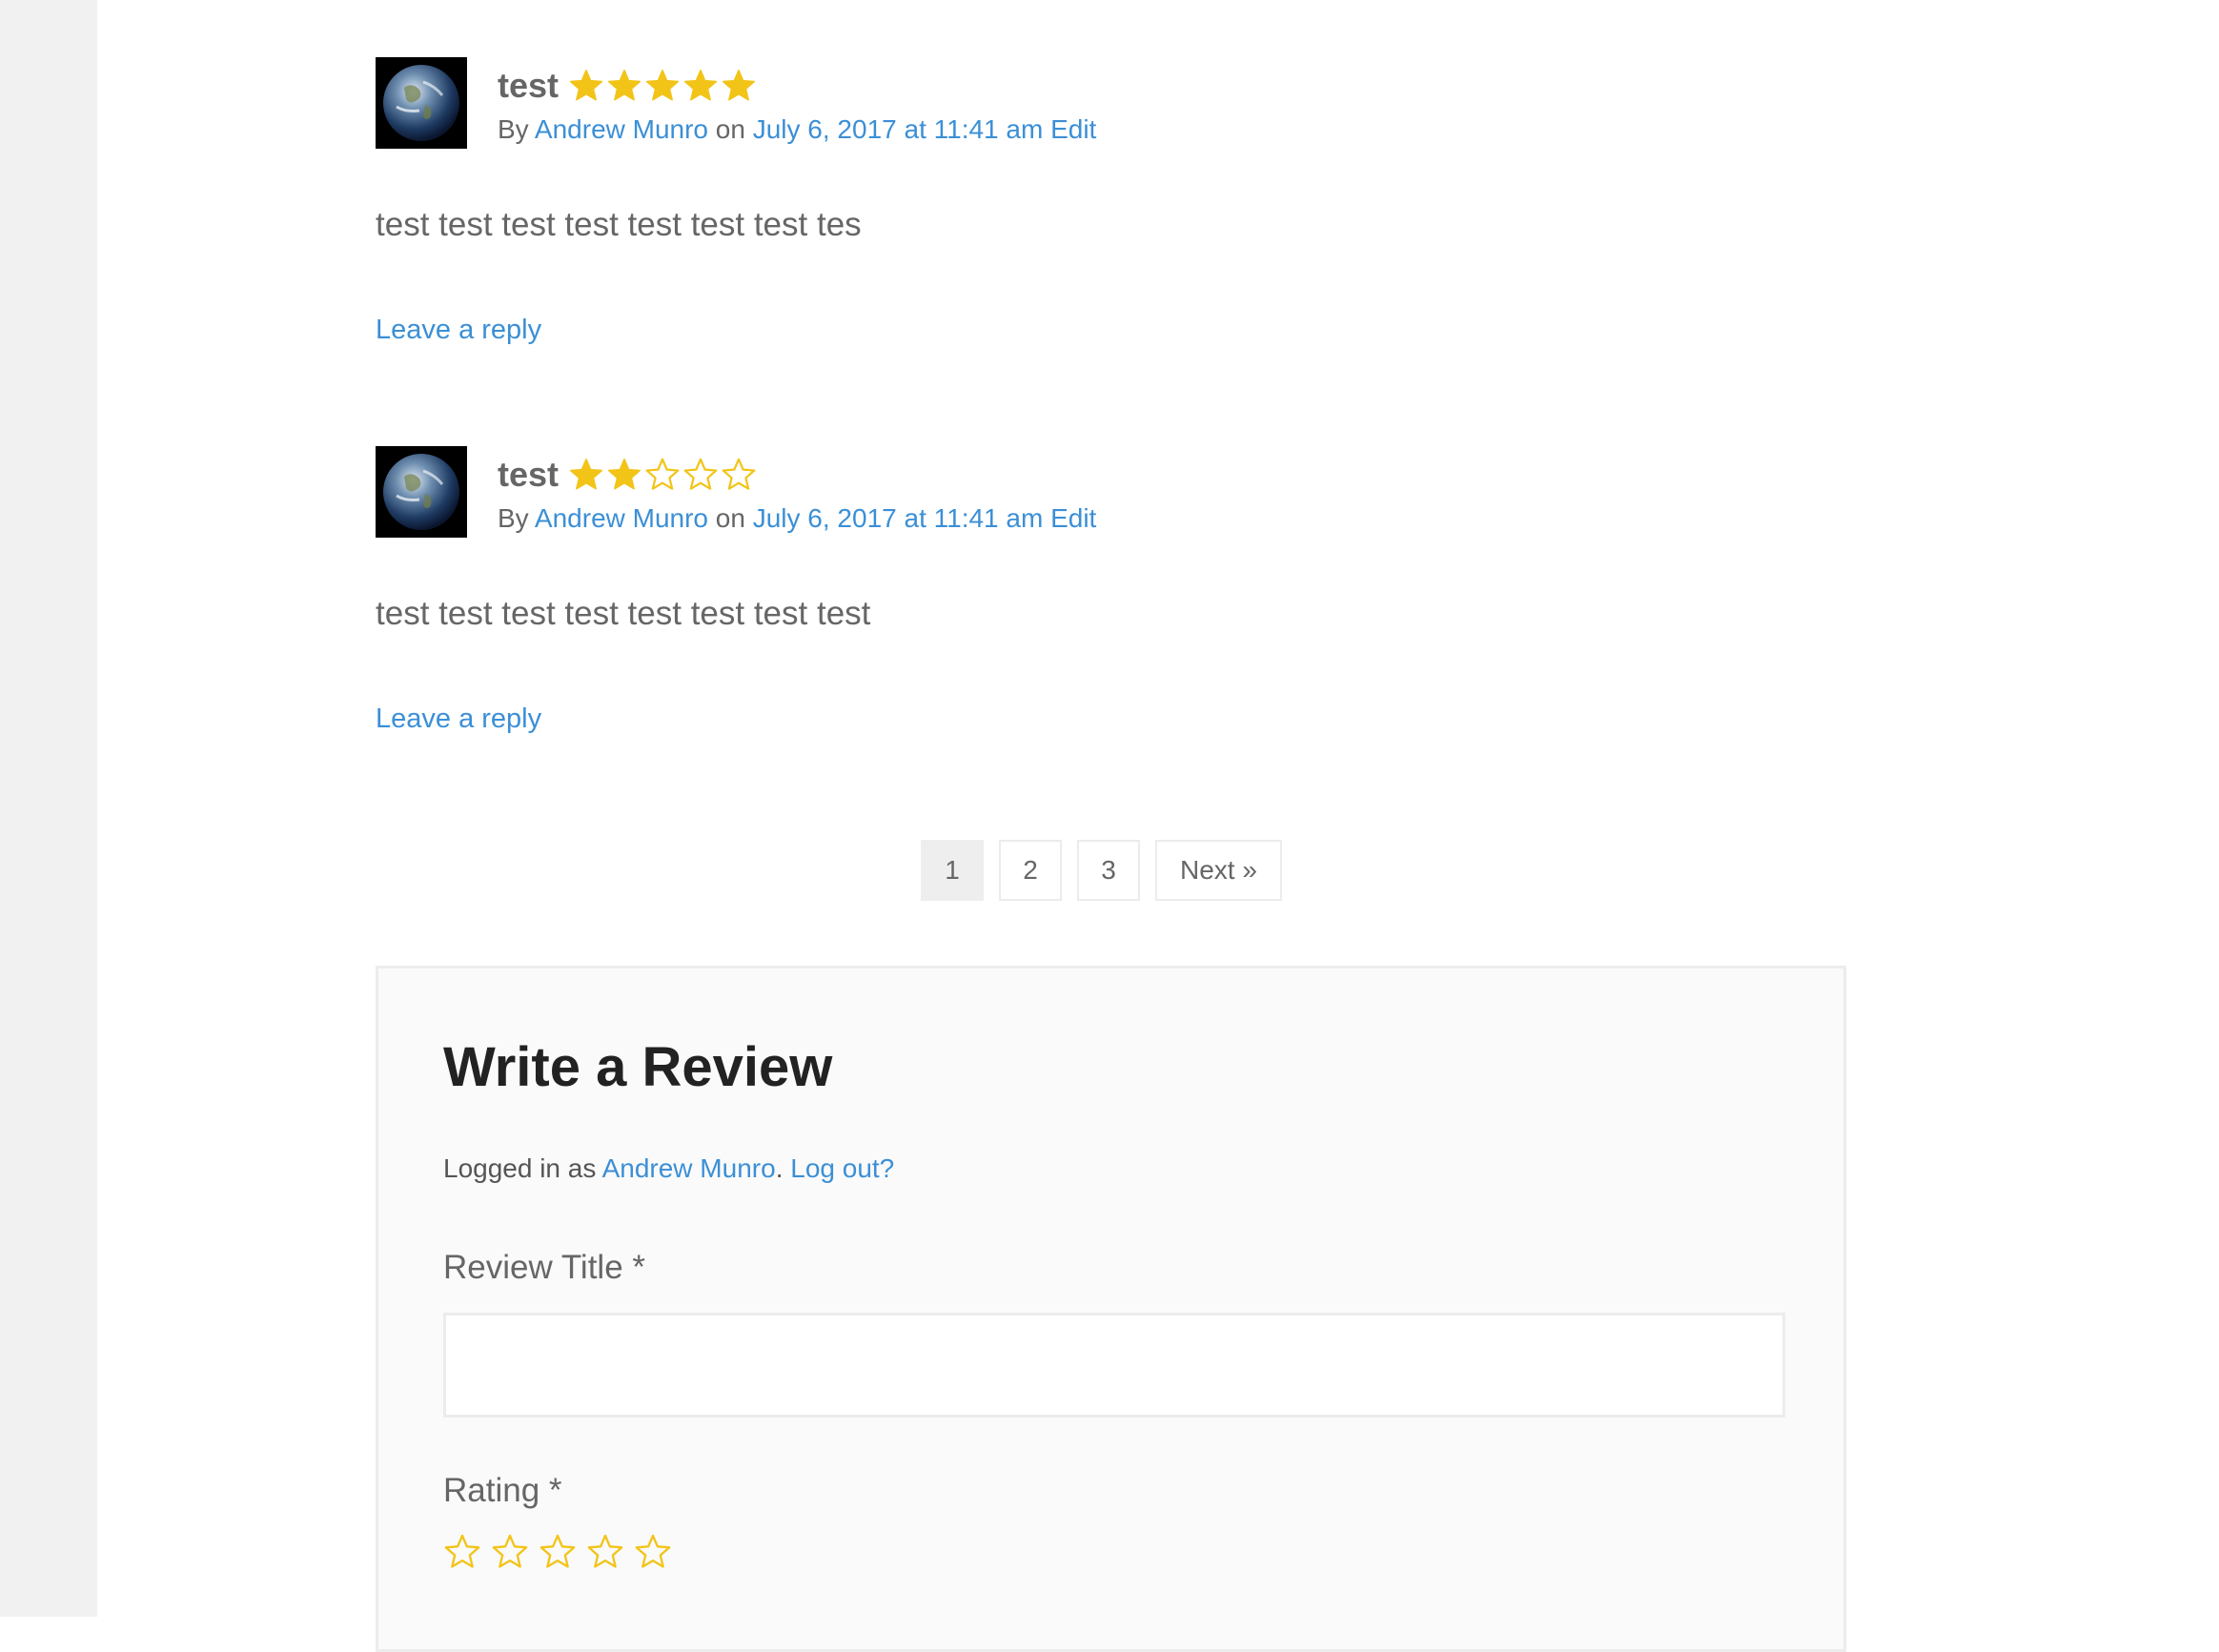  I want to click on review-text: test test test test test test test tes, so click(619, 224).